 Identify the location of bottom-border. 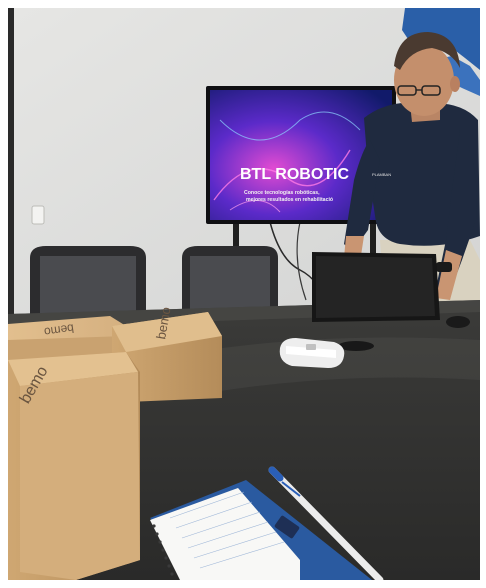
(243, 584).